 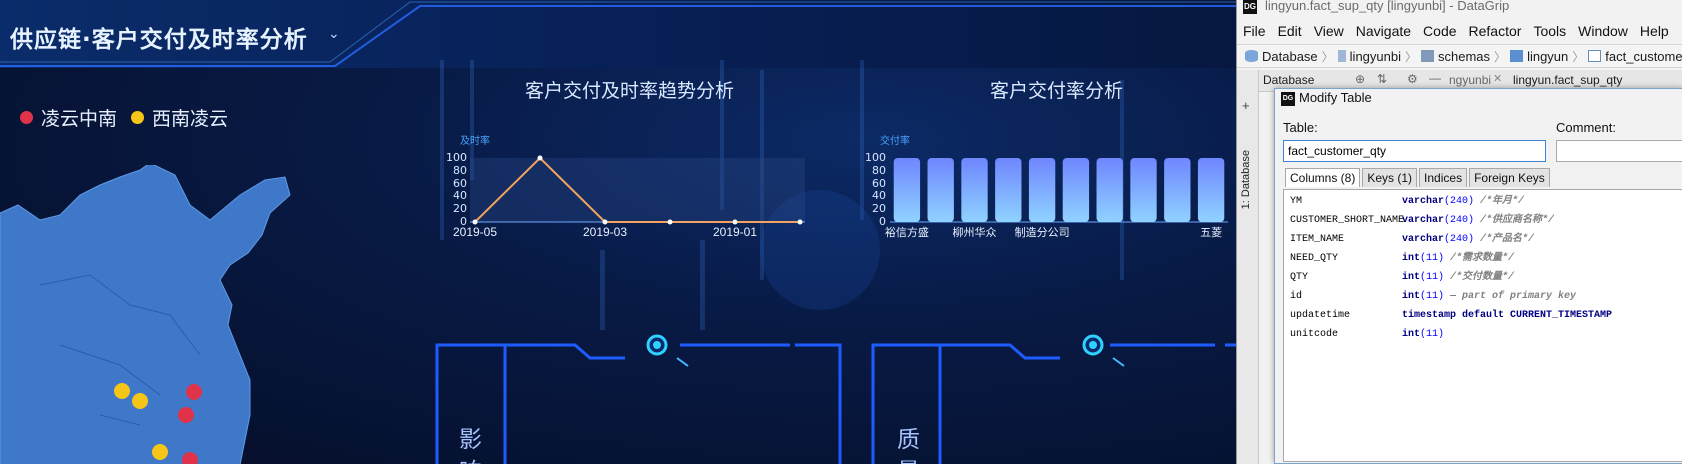 I want to click on column-name: ITEM_NAME, so click(x=1317, y=239).